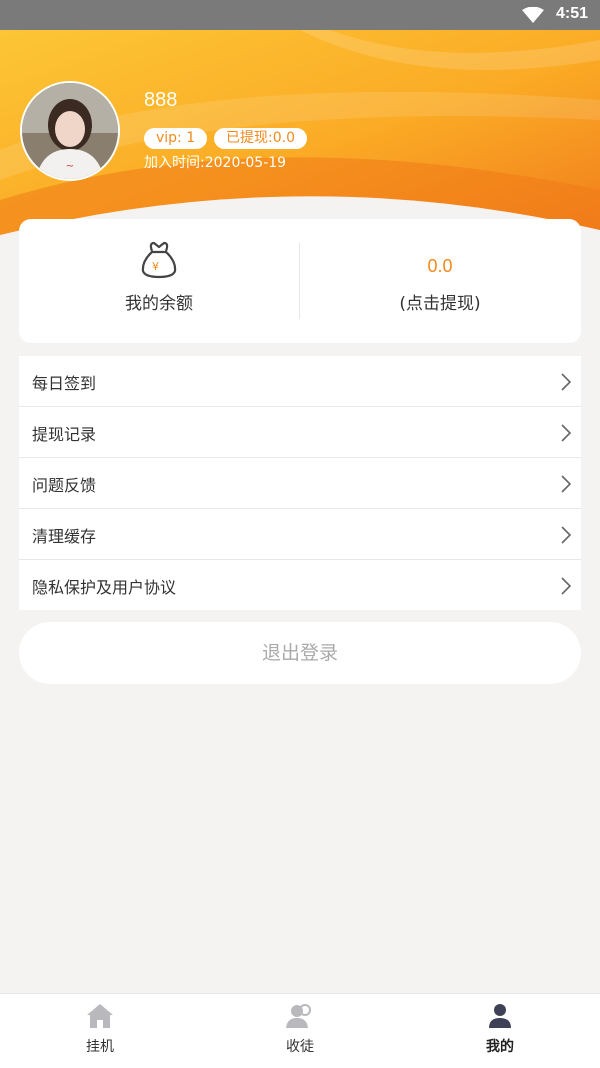  I want to click on tab-hangup: 挂机, so click(100, 1031).